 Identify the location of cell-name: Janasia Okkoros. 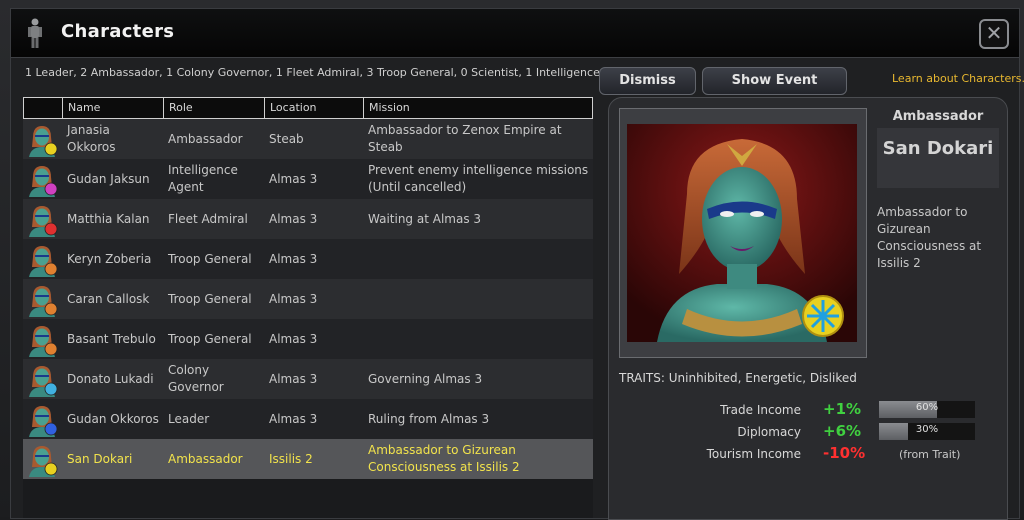
(91, 138).